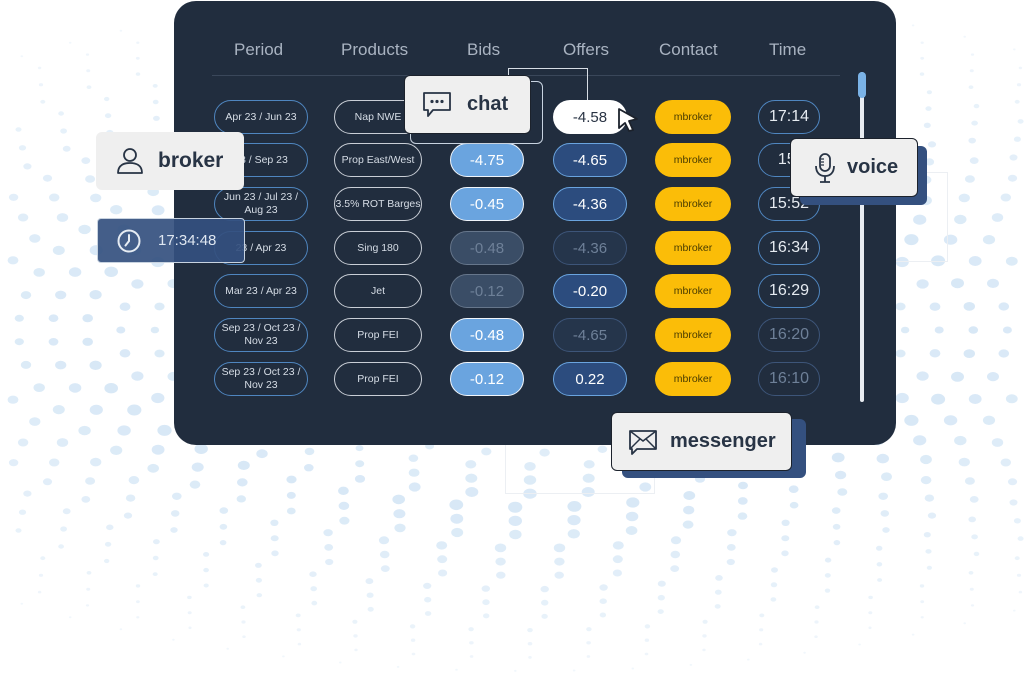 Image resolution: width=1024 pixels, height=674 pixels. I want to click on clock-card: 17:34:48, so click(171, 240).